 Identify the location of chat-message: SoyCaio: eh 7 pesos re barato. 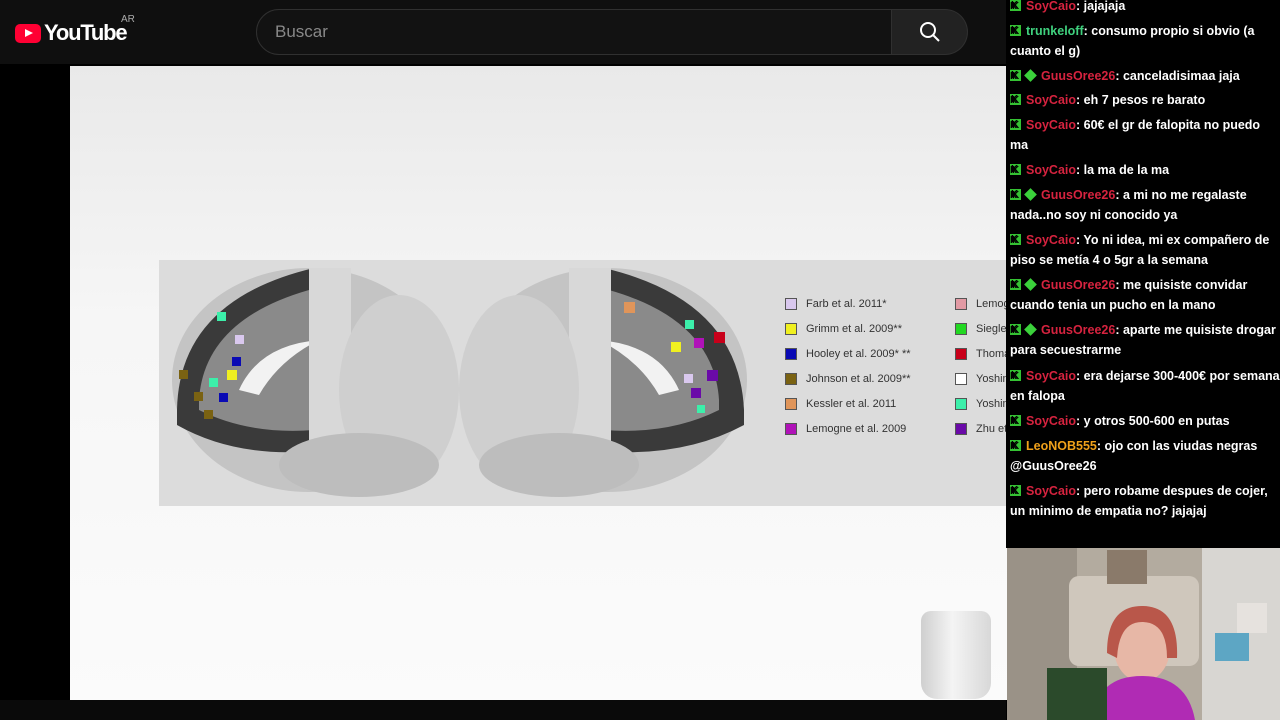
(1145, 100).